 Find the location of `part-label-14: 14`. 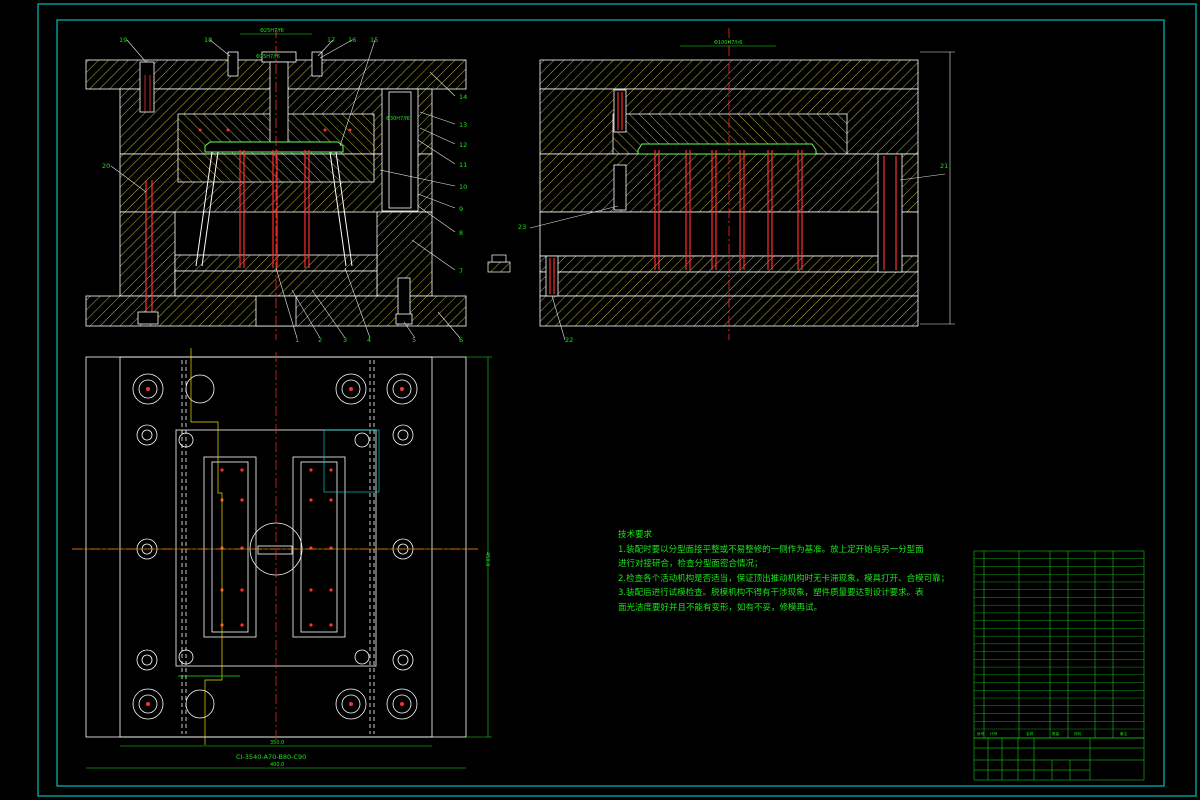

part-label-14: 14 is located at coordinates (463, 97).